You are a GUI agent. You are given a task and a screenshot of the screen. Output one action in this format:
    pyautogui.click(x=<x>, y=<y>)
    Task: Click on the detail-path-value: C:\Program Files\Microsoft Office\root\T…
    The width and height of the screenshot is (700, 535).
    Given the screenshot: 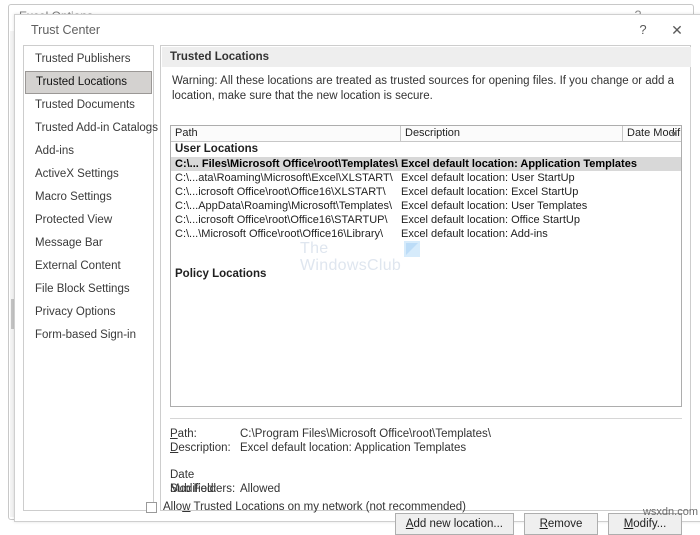 What is the action you would take?
    pyautogui.click(x=365, y=434)
    